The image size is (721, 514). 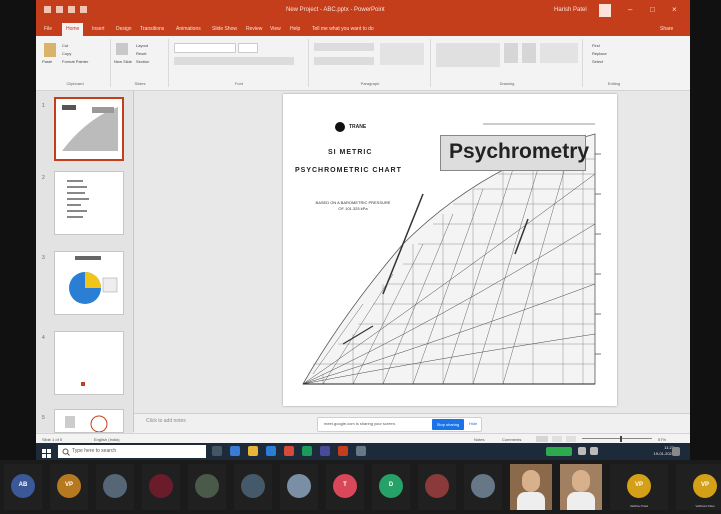 I want to click on zoom-slider-thumb, so click(x=621, y=439).